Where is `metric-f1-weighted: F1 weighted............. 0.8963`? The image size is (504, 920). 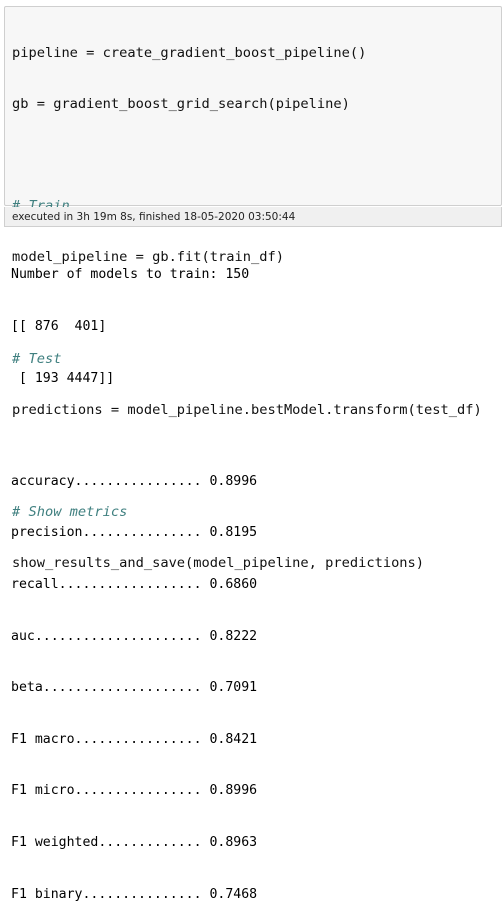 metric-f1-weighted: F1 weighted............. 0.8963 is located at coordinates (134, 842).